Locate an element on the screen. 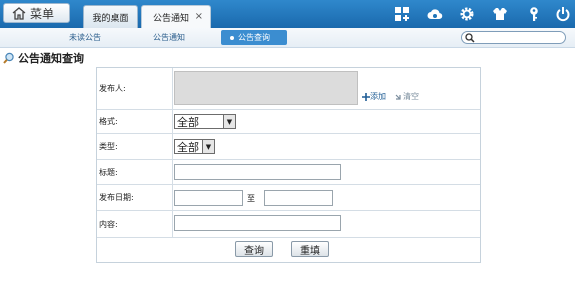 This screenshot has height=293, width=575. subnav-item-query: 公告查询 is located at coordinates (254, 37).